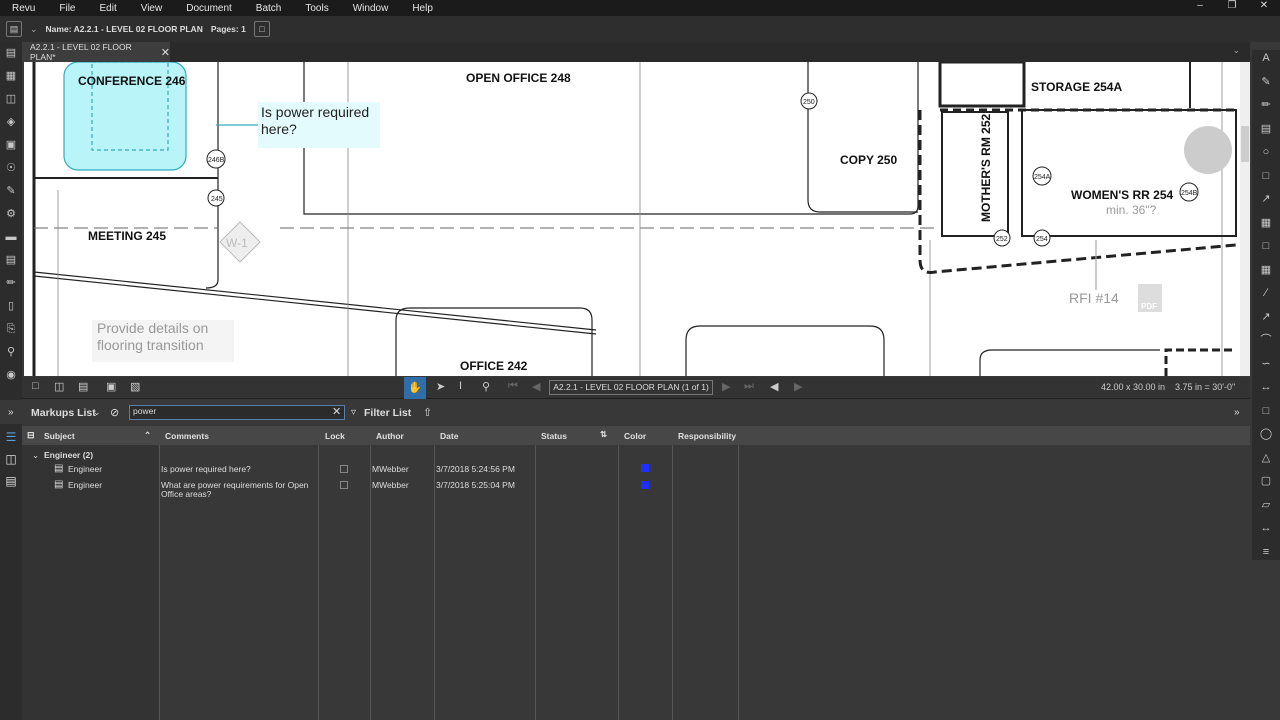 This screenshot has height=720, width=1280. What do you see at coordinates (14, 29) in the screenshot?
I see `document-menu-icon: ▤` at bounding box center [14, 29].